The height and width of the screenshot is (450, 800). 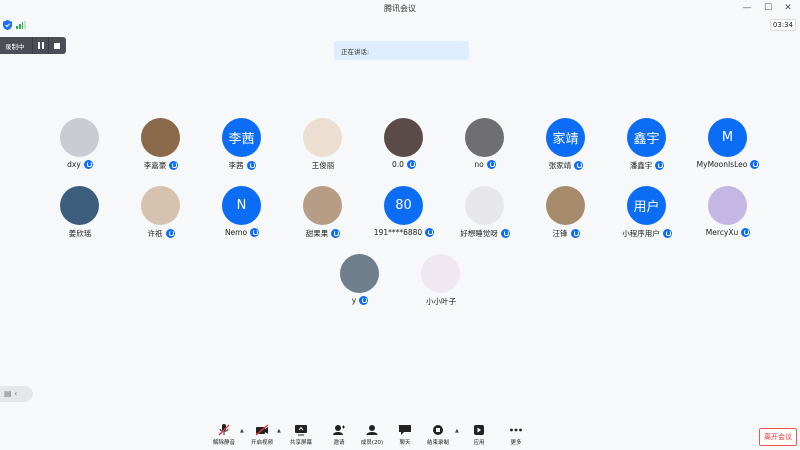 I want to click on maximize-icon: ☐, so click(x=768, y=8).